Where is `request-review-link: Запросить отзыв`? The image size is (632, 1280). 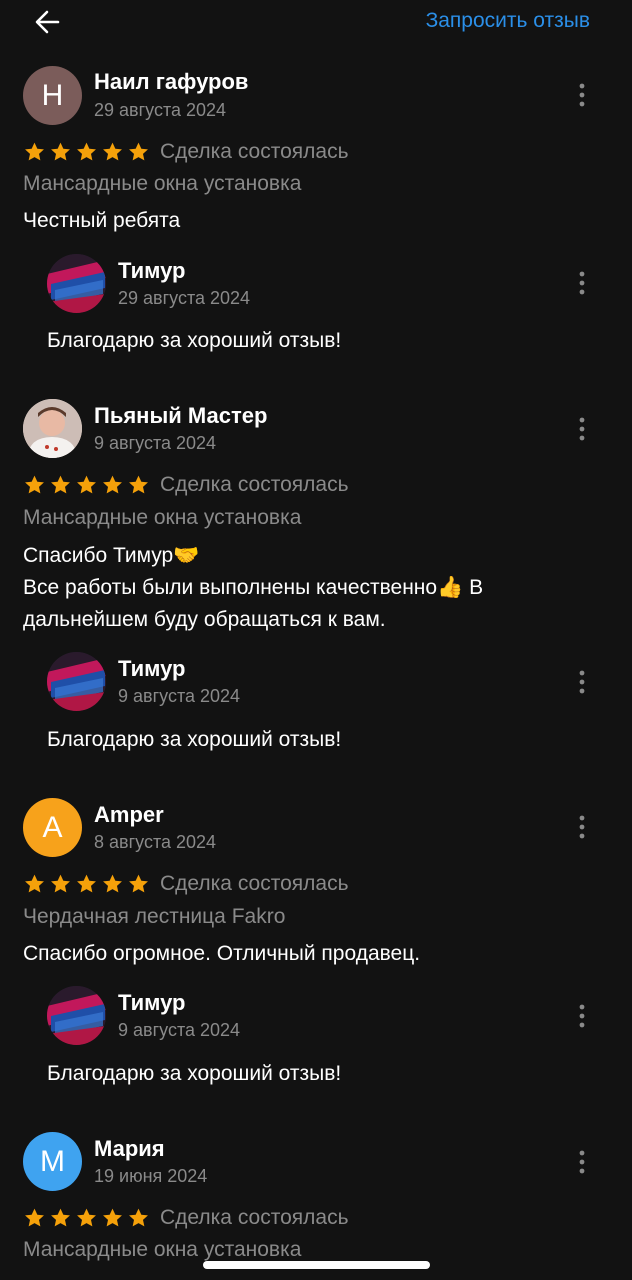 request-review-link: Запросить отзыв is located at coordinates (508, 21).